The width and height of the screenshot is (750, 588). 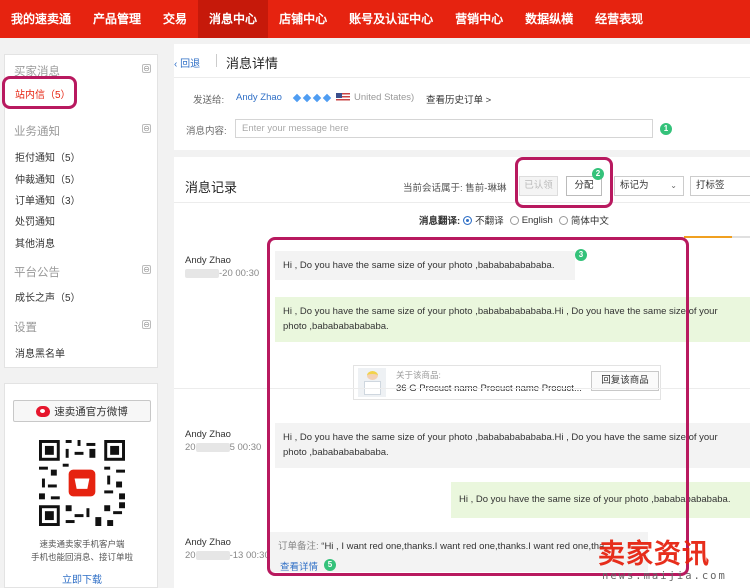 I want to click on tag-label: 打标签, so click(x=710, y=185).